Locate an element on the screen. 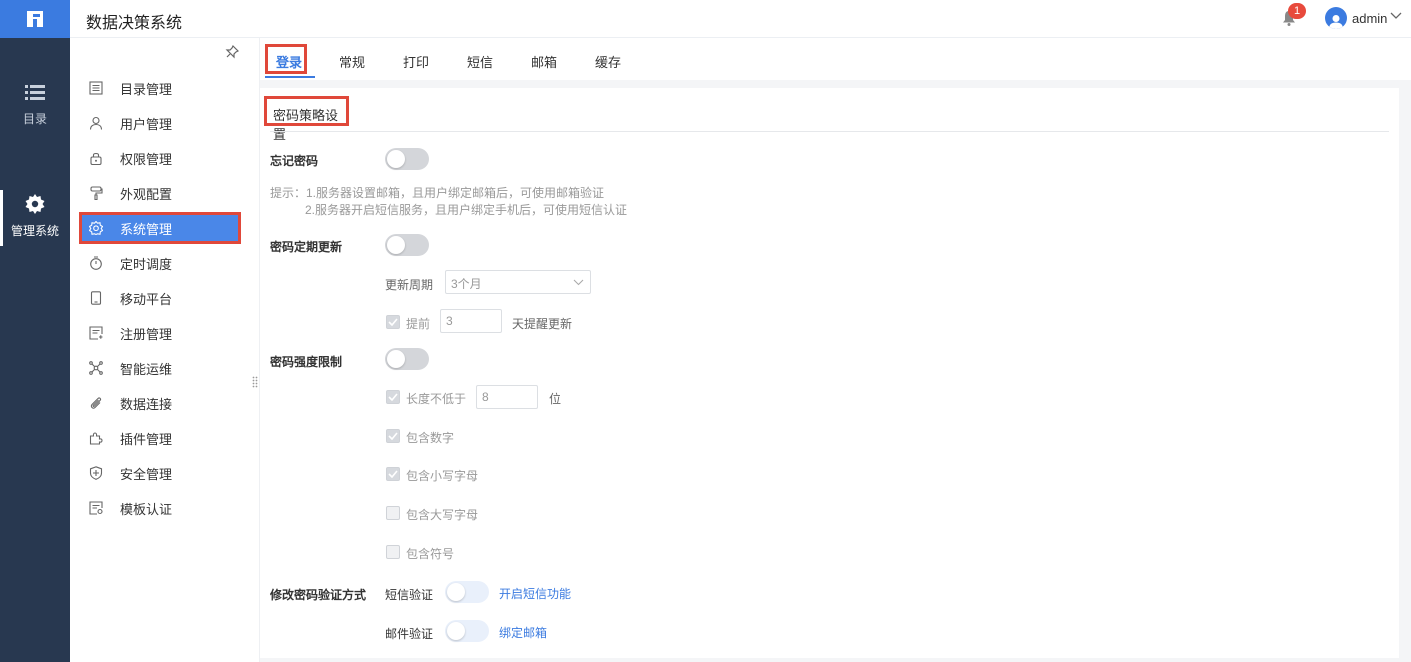 This screenshot has height=662, width=1411. paperclip-icon is located at coordinates (96, 403).